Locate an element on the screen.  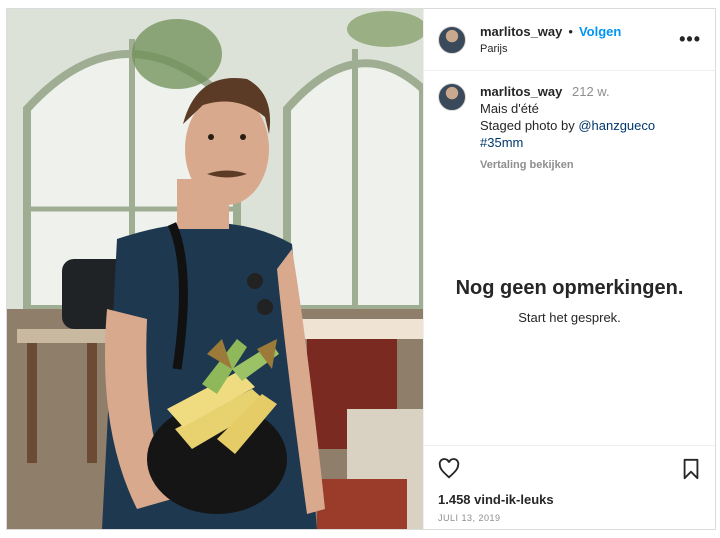
action-bar: 1.458 vind-ik-leuks JULI 13, 2019 is located at coordinates (569, 484).